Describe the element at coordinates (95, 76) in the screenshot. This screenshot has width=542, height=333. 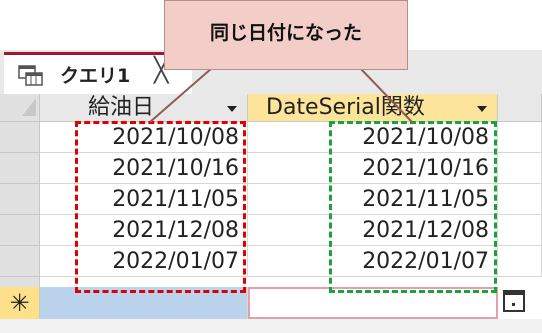
I see `tab-label: クエリ1` at that location.